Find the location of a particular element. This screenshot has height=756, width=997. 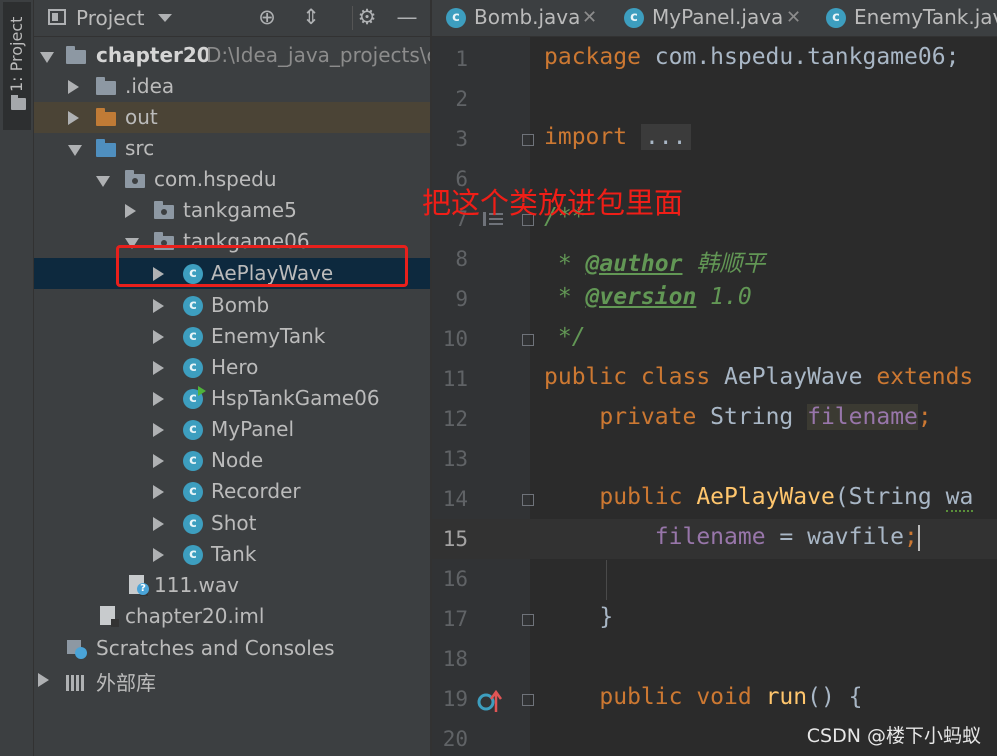

tree-item-chapter20-iml: chapter20.iml is located at coordinates (232, 616).